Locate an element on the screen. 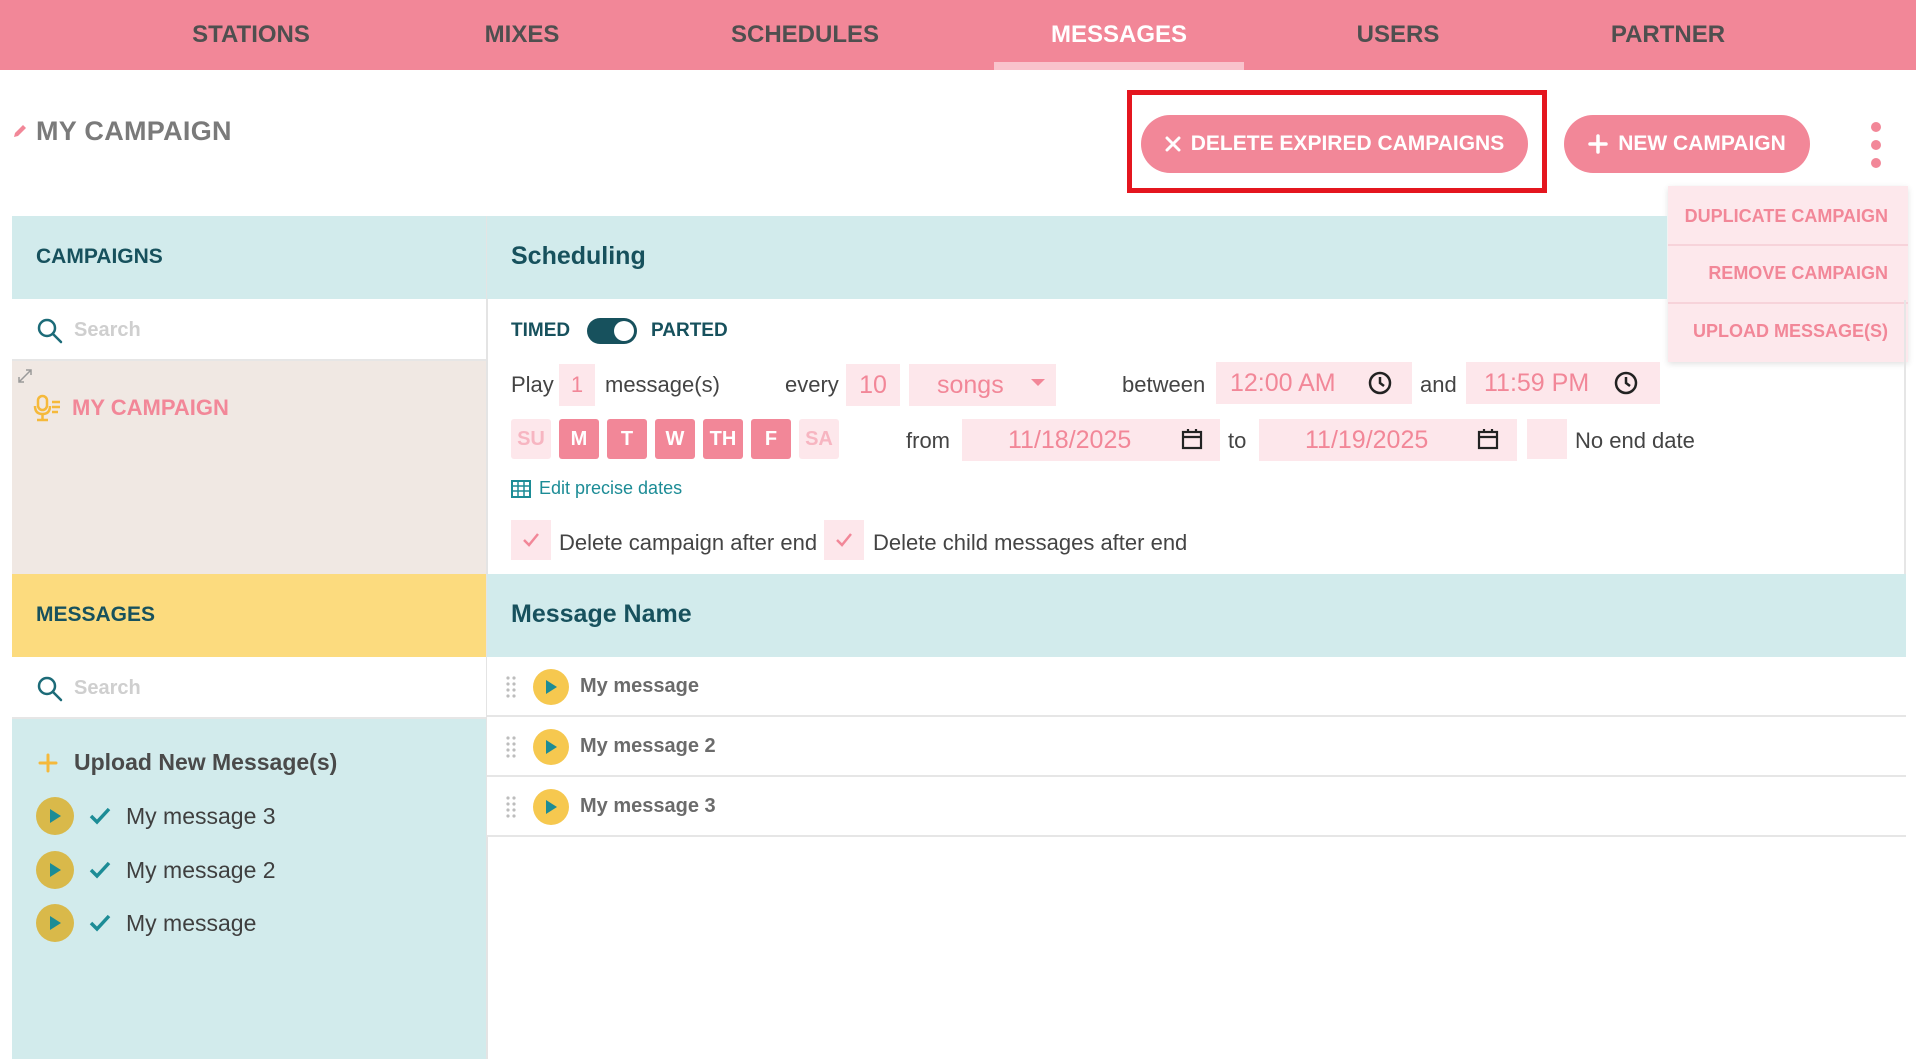  start-date-value: 11/18/2025 is located at coordinates (1070, 439).